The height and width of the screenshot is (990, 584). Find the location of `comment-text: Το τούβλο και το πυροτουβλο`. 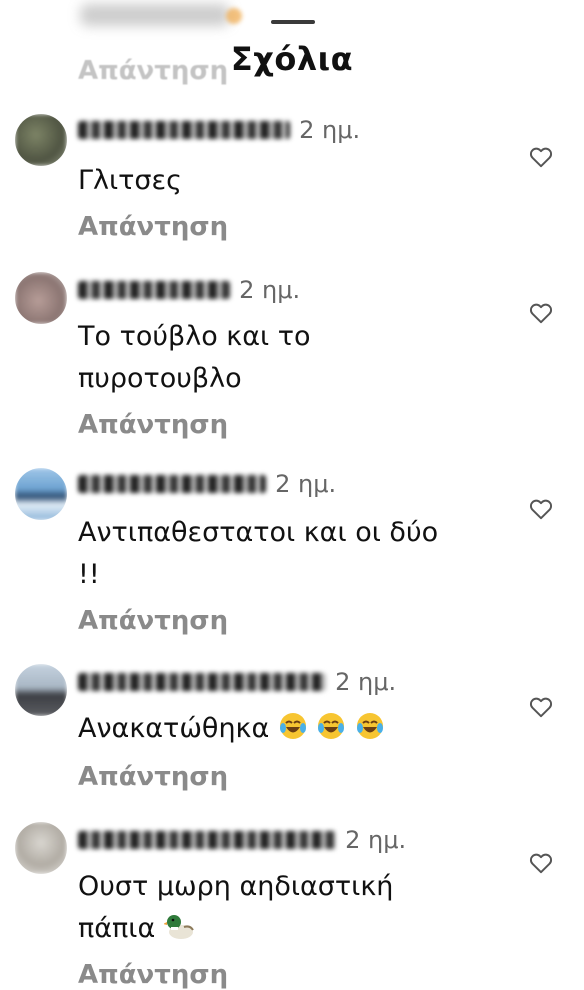

comment-text: Το τούβλο και το πυροτουβλο is located at coordinates (194, 358).